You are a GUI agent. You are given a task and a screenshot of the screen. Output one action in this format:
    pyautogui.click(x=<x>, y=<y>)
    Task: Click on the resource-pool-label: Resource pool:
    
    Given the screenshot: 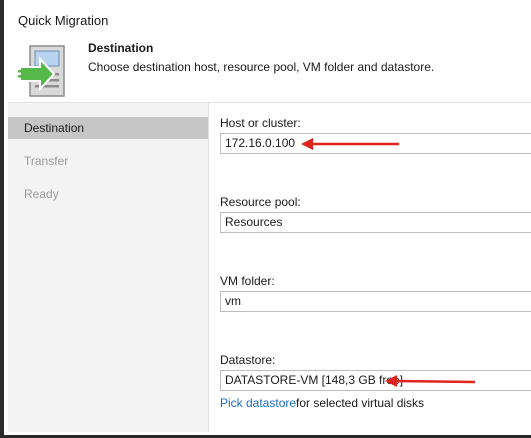 What is the action you would take?
    pyautogui.click(x=260, y=202)
    